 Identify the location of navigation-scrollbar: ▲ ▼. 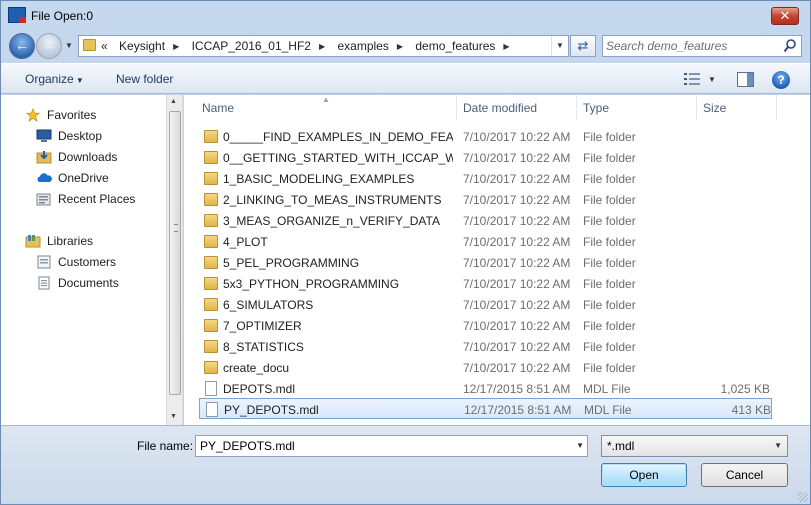
(174, 260).